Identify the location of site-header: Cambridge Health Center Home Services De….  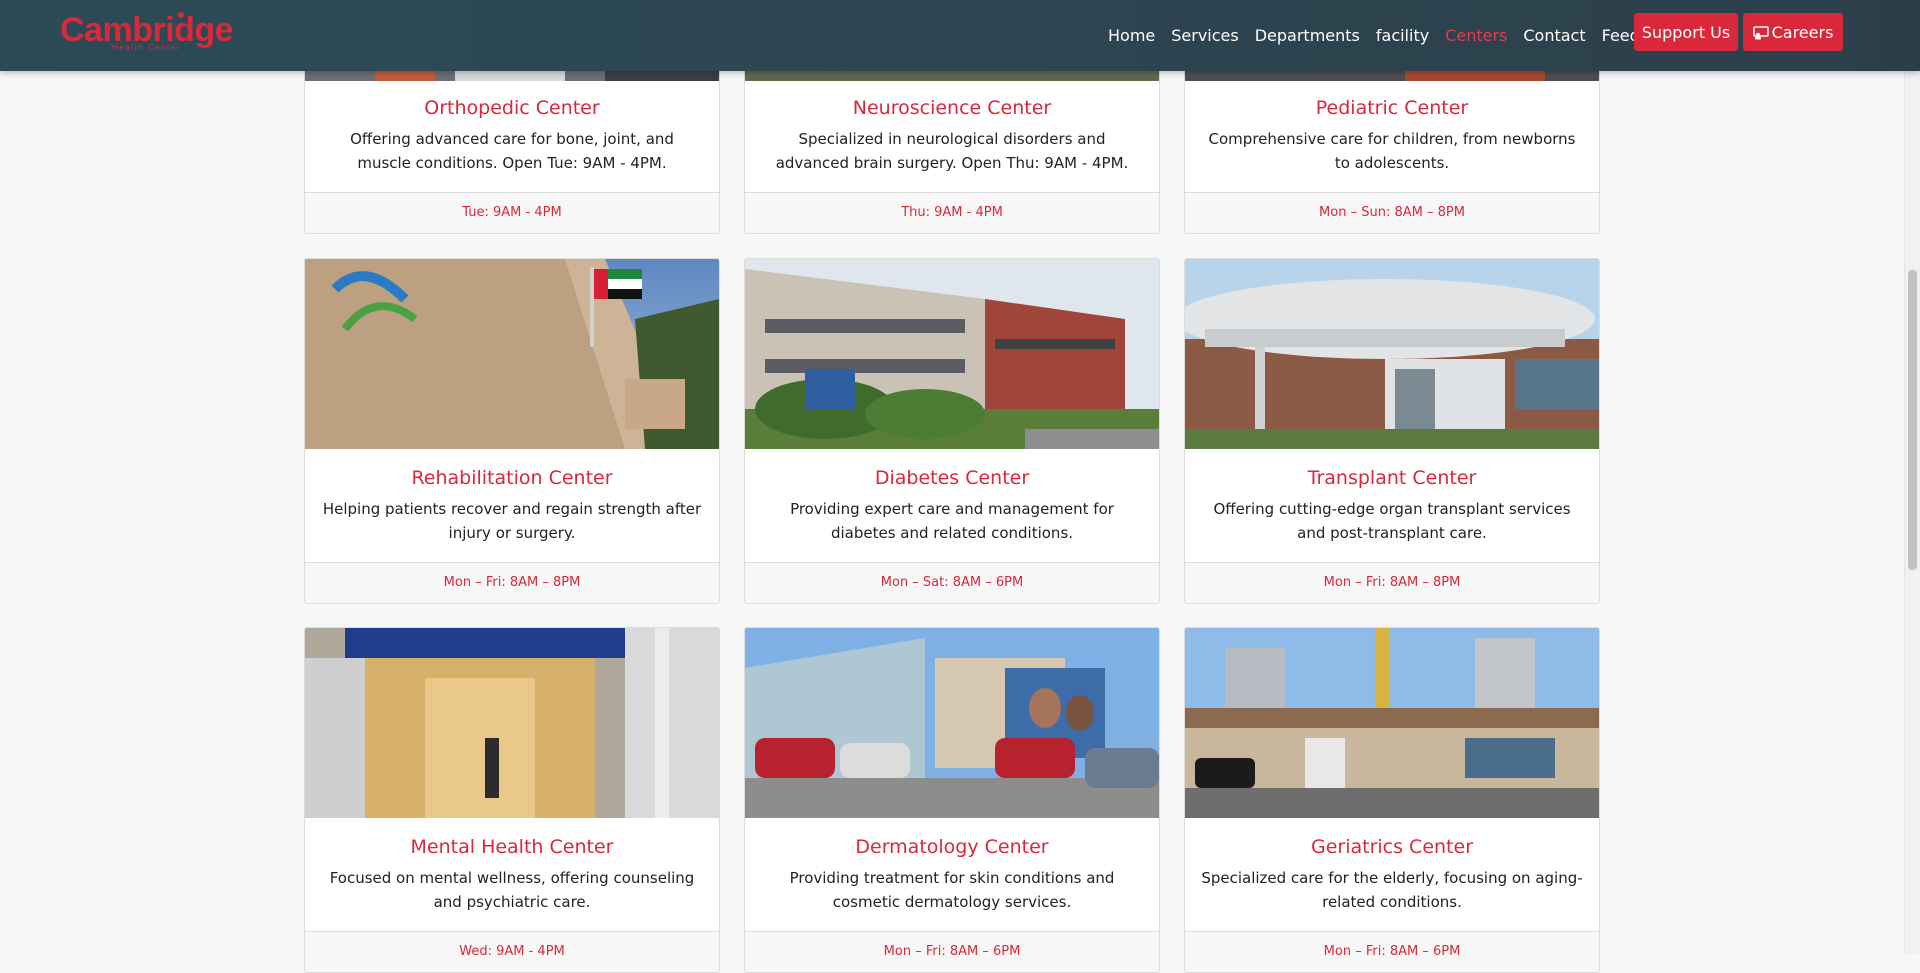
(960, 35).